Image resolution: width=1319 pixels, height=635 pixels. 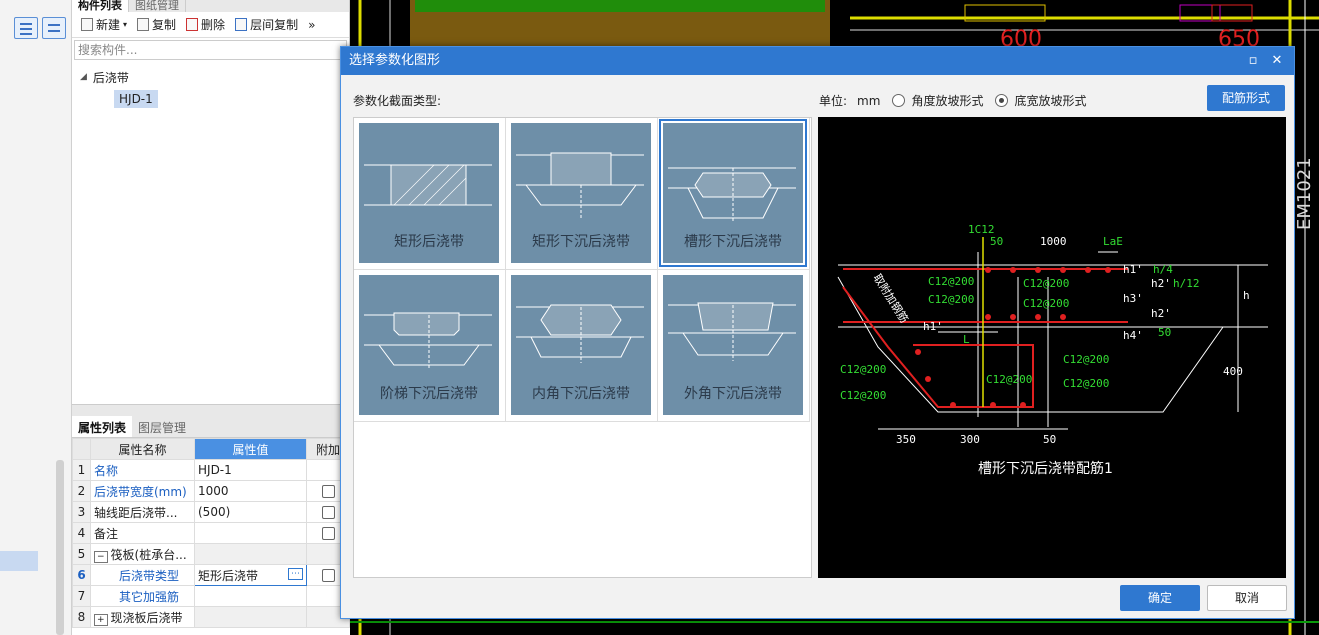 I want to click on svg-text: h, so click(x=1246, y=295).